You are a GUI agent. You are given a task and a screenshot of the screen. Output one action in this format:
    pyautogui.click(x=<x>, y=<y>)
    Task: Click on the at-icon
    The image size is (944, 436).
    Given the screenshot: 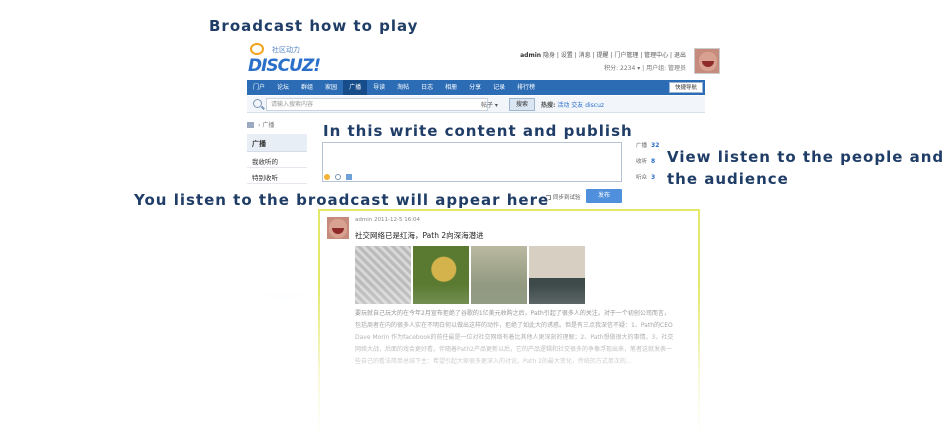 What is the action you would take?
    pyautogui.click(x=337, y=177)
    